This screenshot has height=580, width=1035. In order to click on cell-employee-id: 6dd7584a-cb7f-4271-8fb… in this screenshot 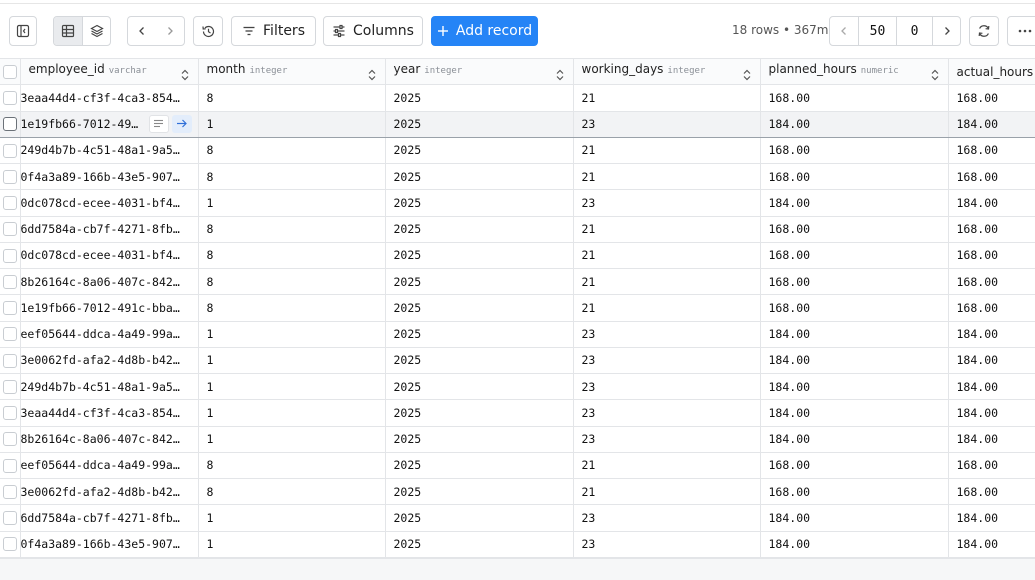, I will do `click(109, 229)`.